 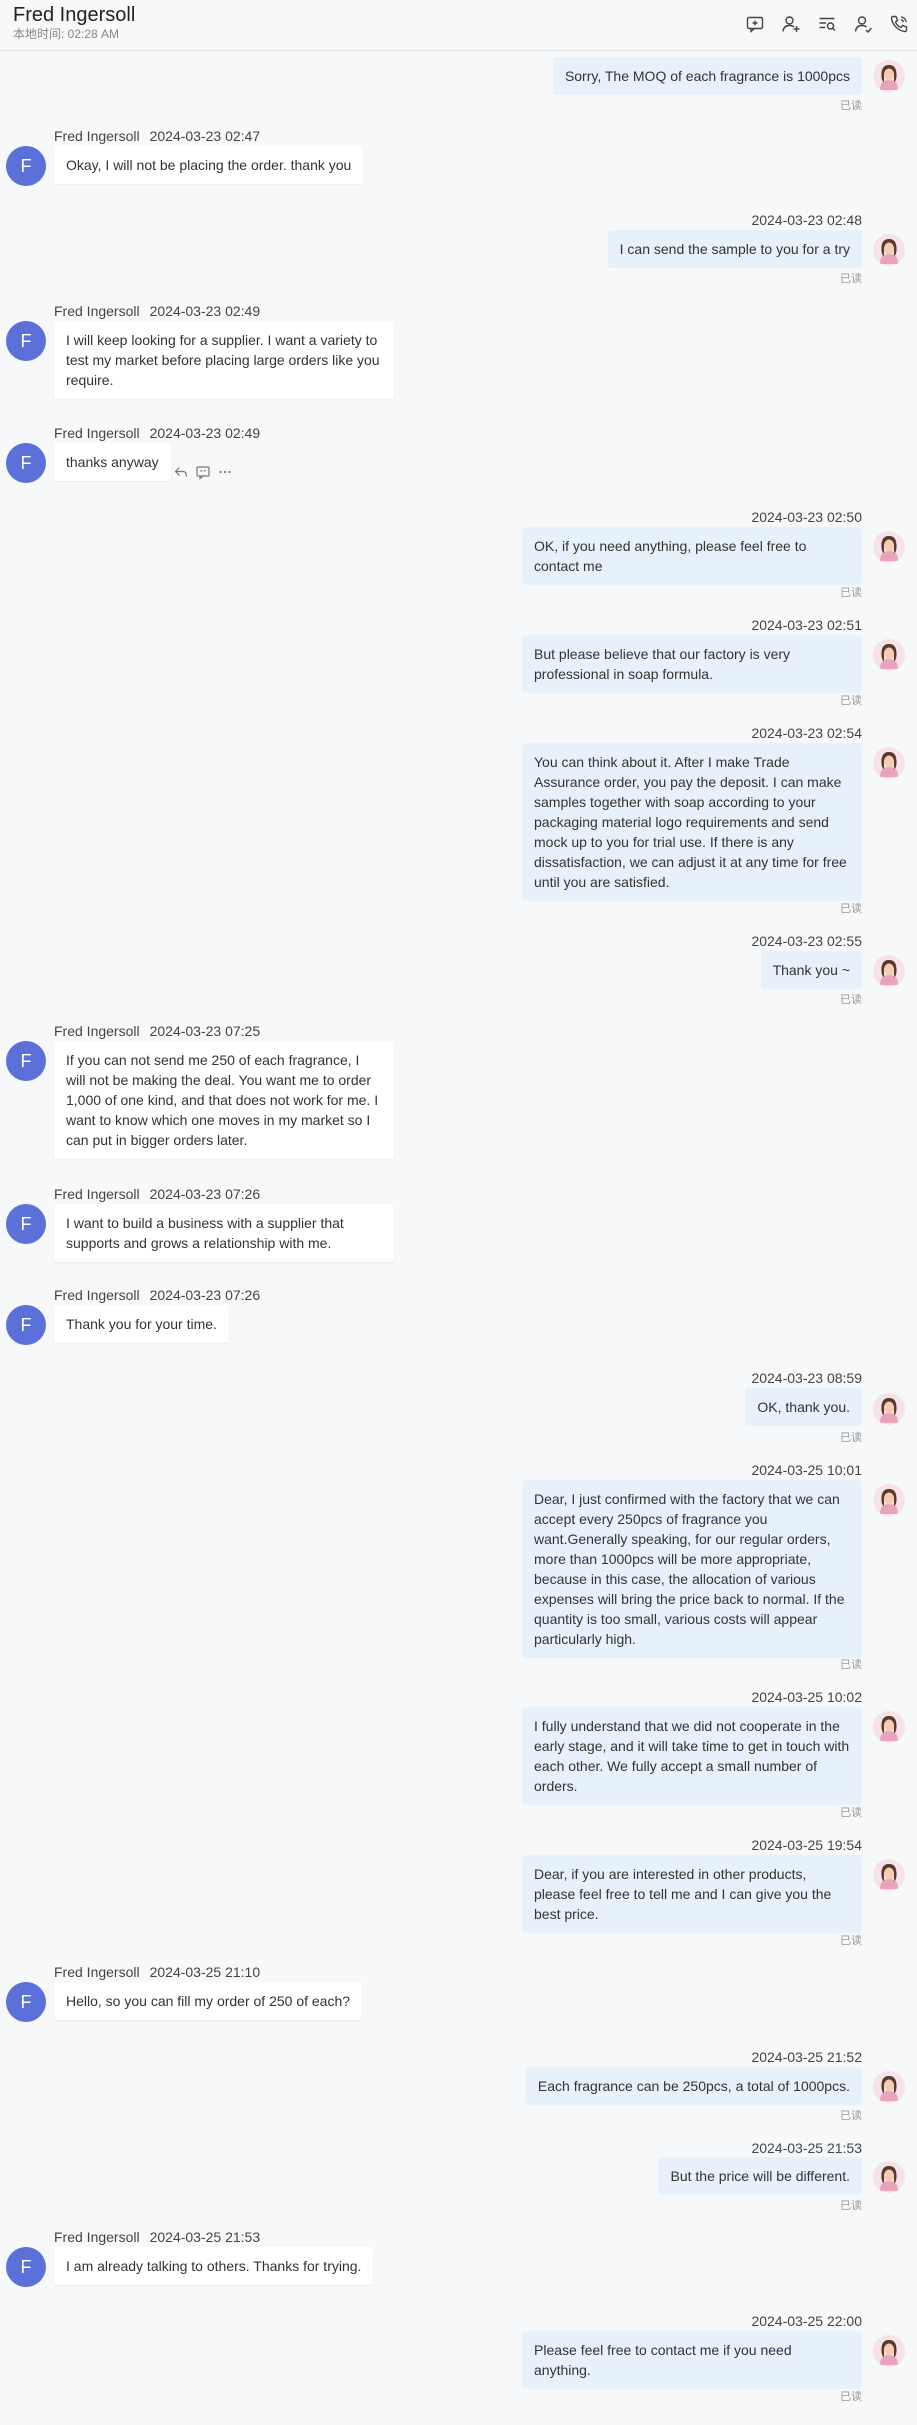 What do you see at coordinates (205, 1194) in the screenshot?
I see `message-time: 2024-03-23 07:26` at bounding box center [205, 1194].